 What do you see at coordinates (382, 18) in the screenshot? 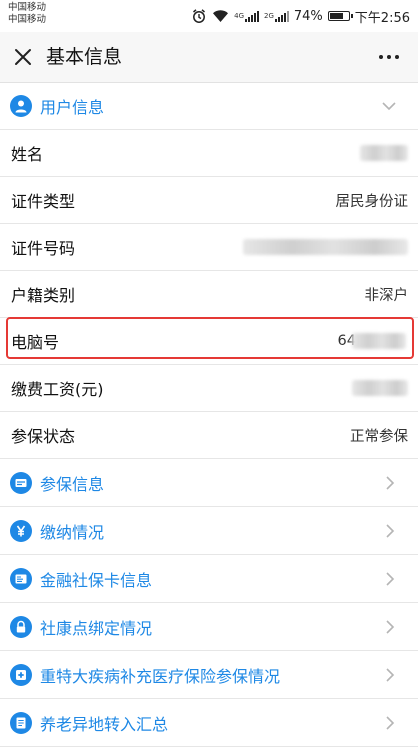
I see `status-time: 下午2:56` at bounding box center [382, 18].